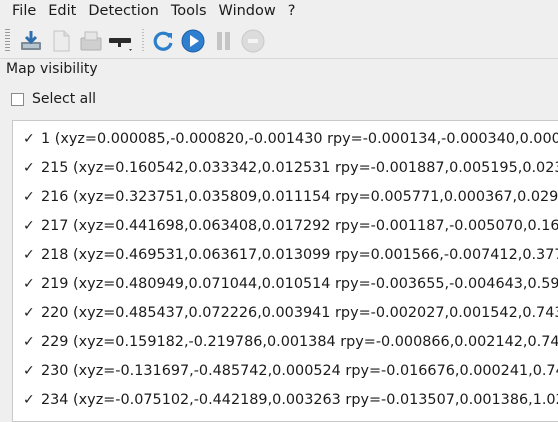  Describe the element at coordinates (123, 11) in the screenshot. I see `menu-detection: Detection` at that location.